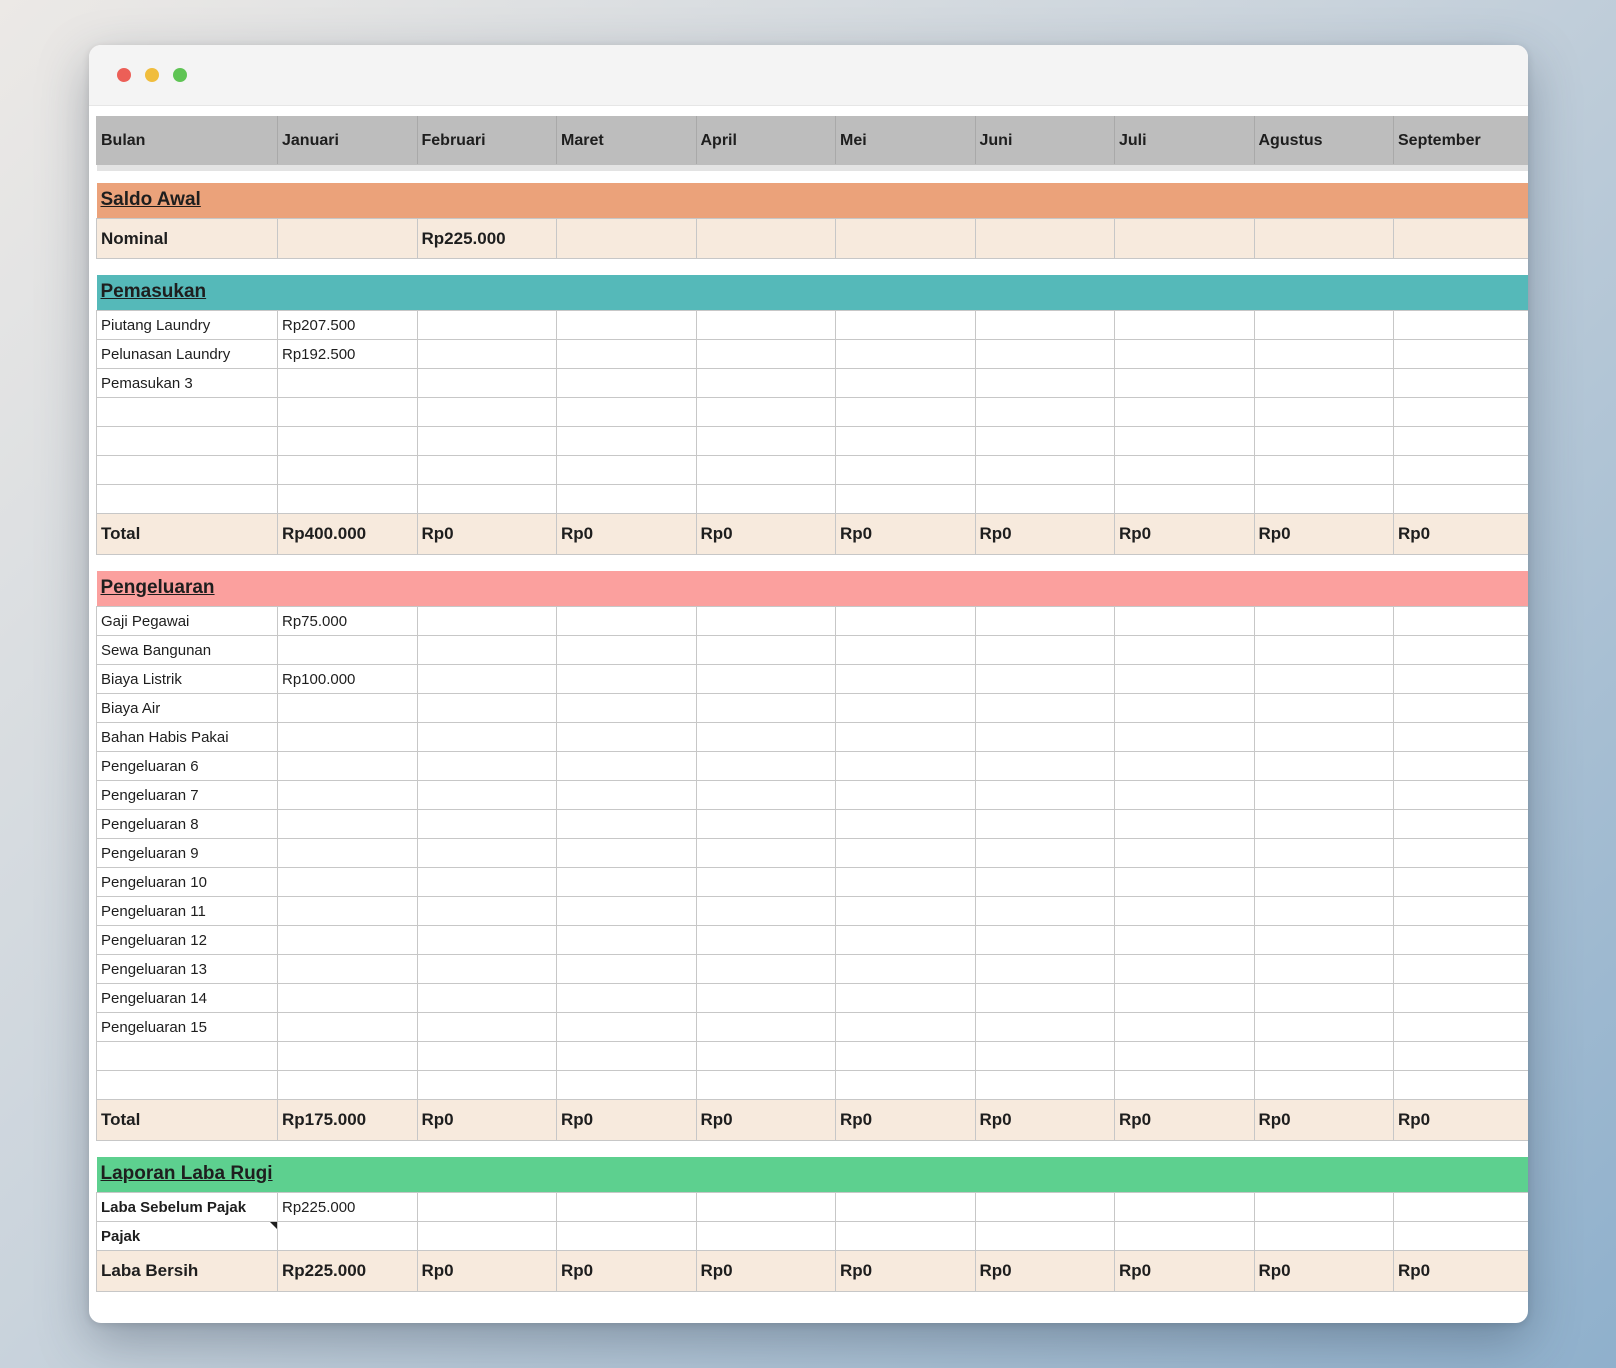 This screenshot has height=1368, width=1616. Describe the element at coordinates (187, 383) in the screenshot. I see `row-label-cell: Pemasukan 3` at that location.